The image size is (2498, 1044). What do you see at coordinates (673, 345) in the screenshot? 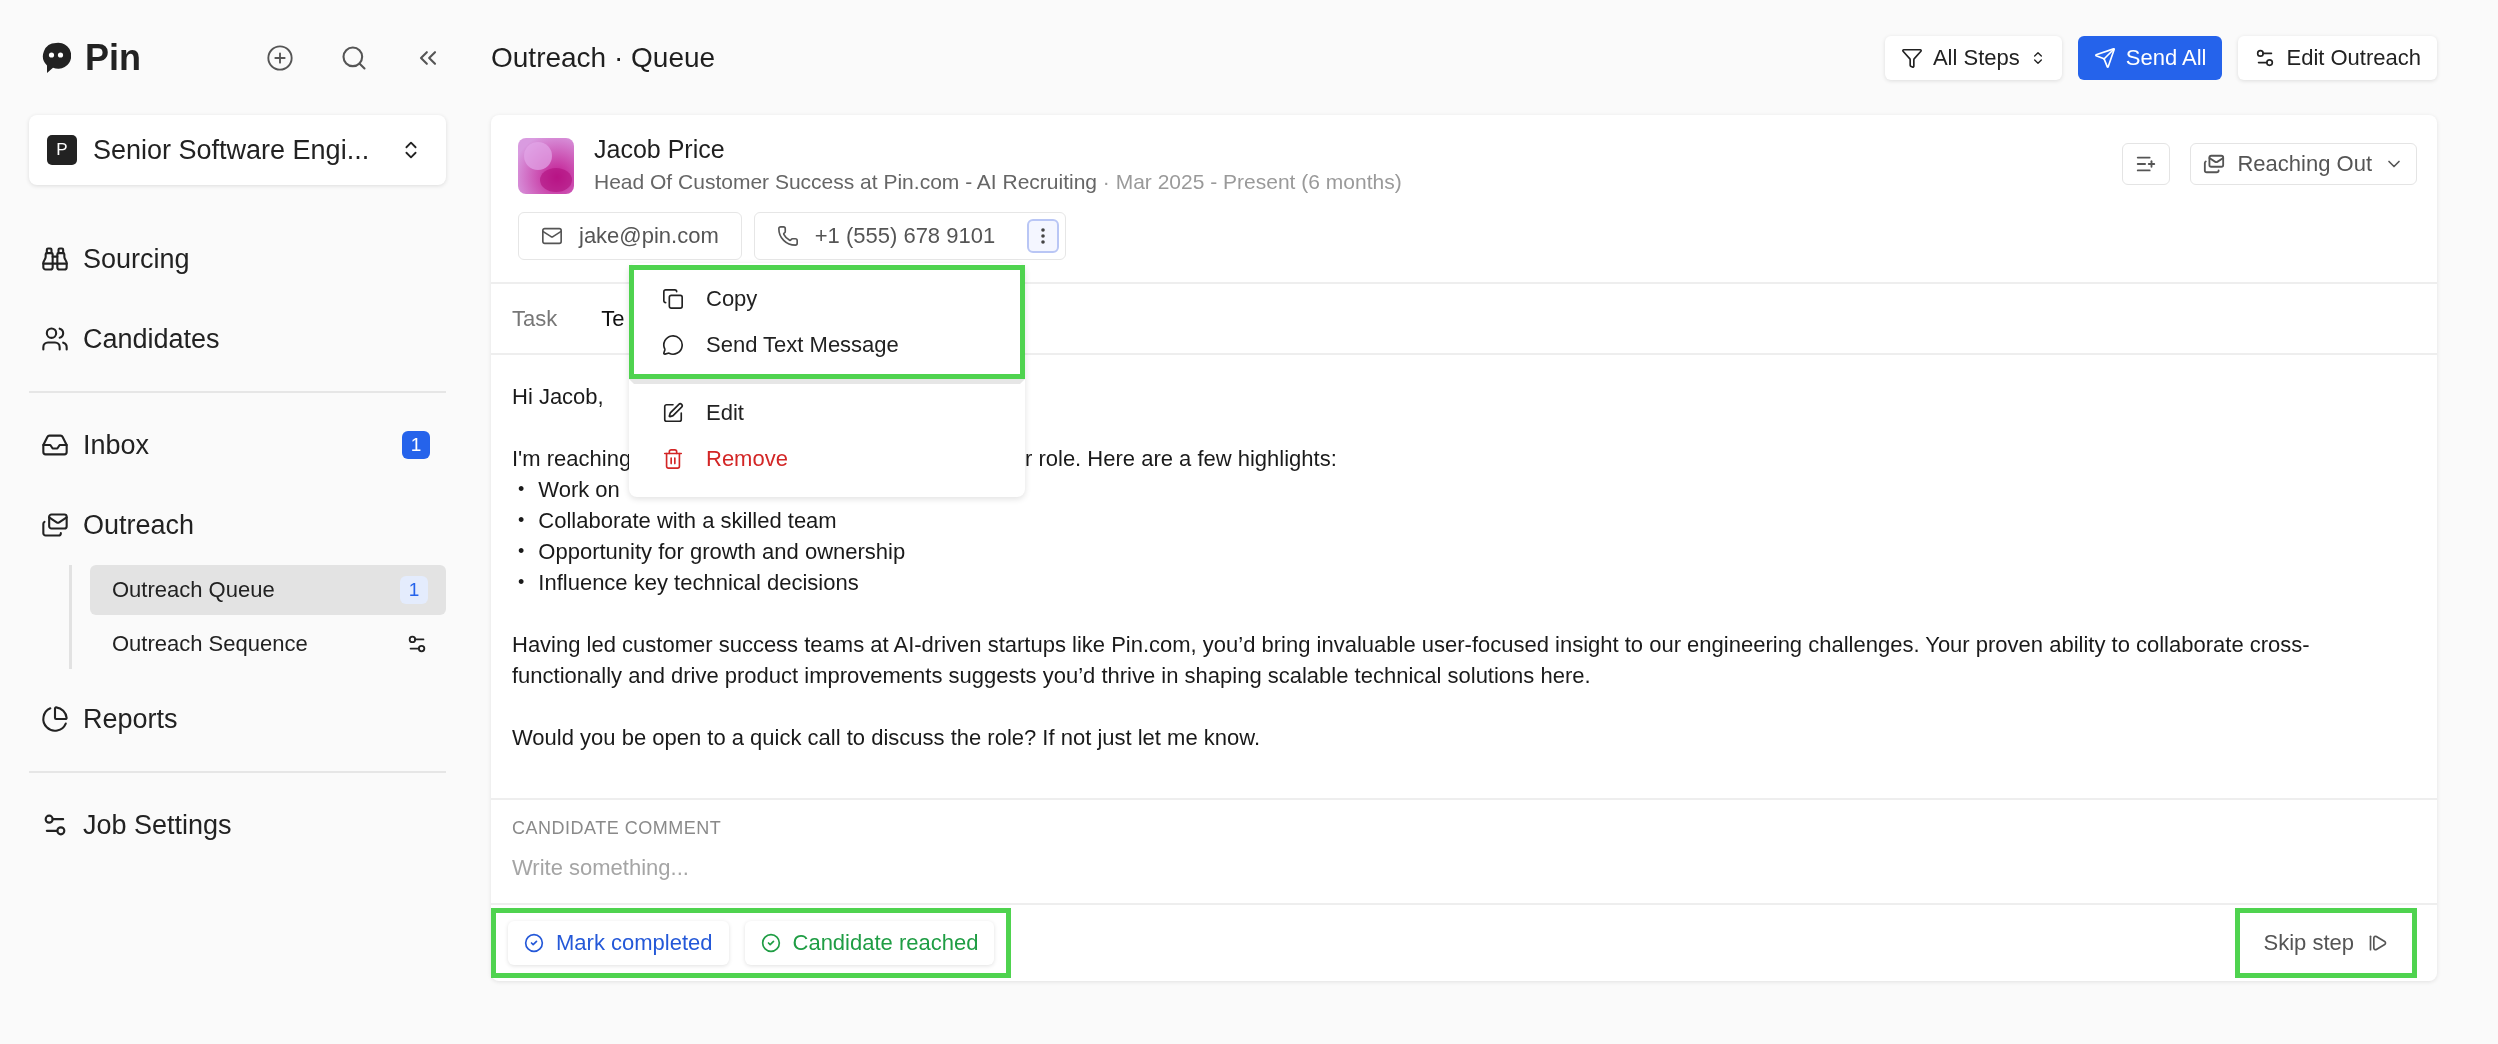
I see `chat-bubble-icon` at bounding box center [673, 345].